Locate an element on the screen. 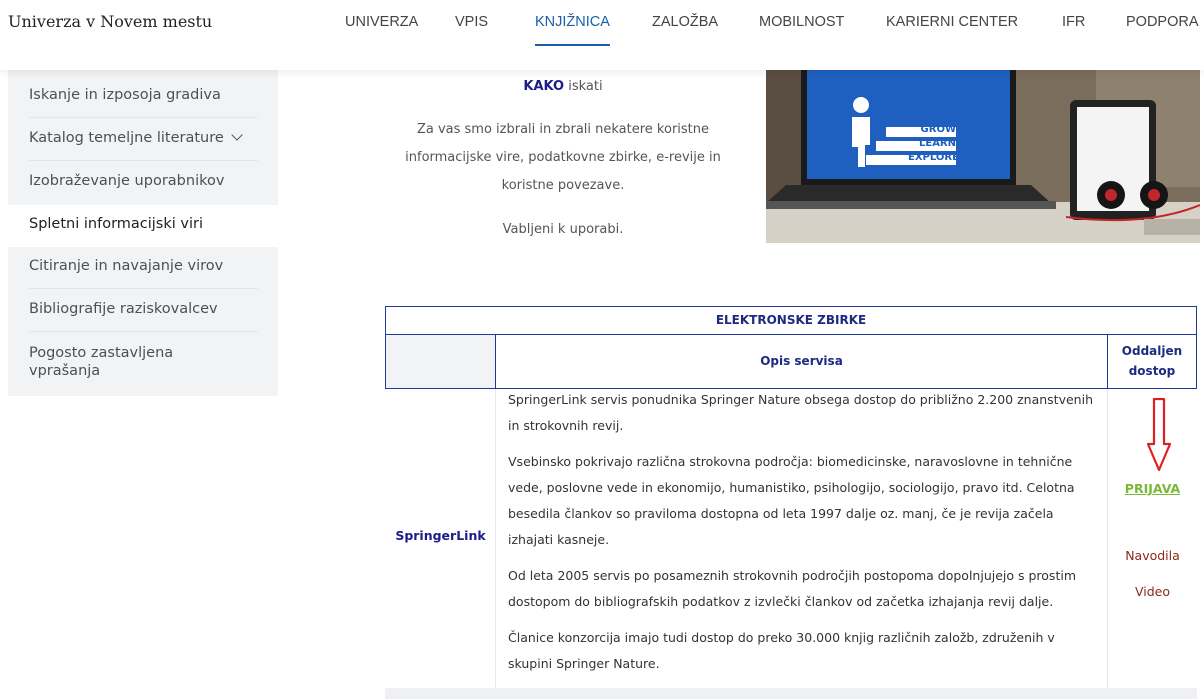  col-header-opis: Opis servisa is located at coordinates (801, 361).